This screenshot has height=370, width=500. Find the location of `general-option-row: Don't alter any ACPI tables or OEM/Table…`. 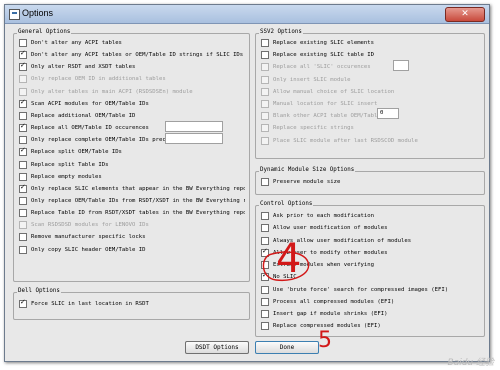

general-option-row: Don't alter any ACPI tables or OEM/Table… is located at coordinates (132, 55).